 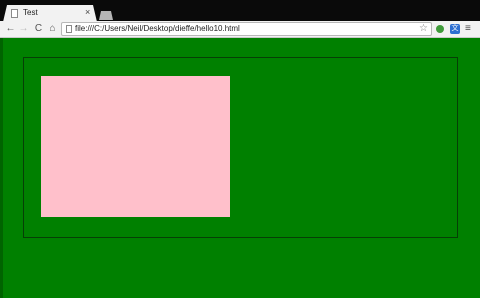 What do you see at coordinates (87, 12) in the screenshot?
I see `close-icon: ×` at bounding box center [87, 12].